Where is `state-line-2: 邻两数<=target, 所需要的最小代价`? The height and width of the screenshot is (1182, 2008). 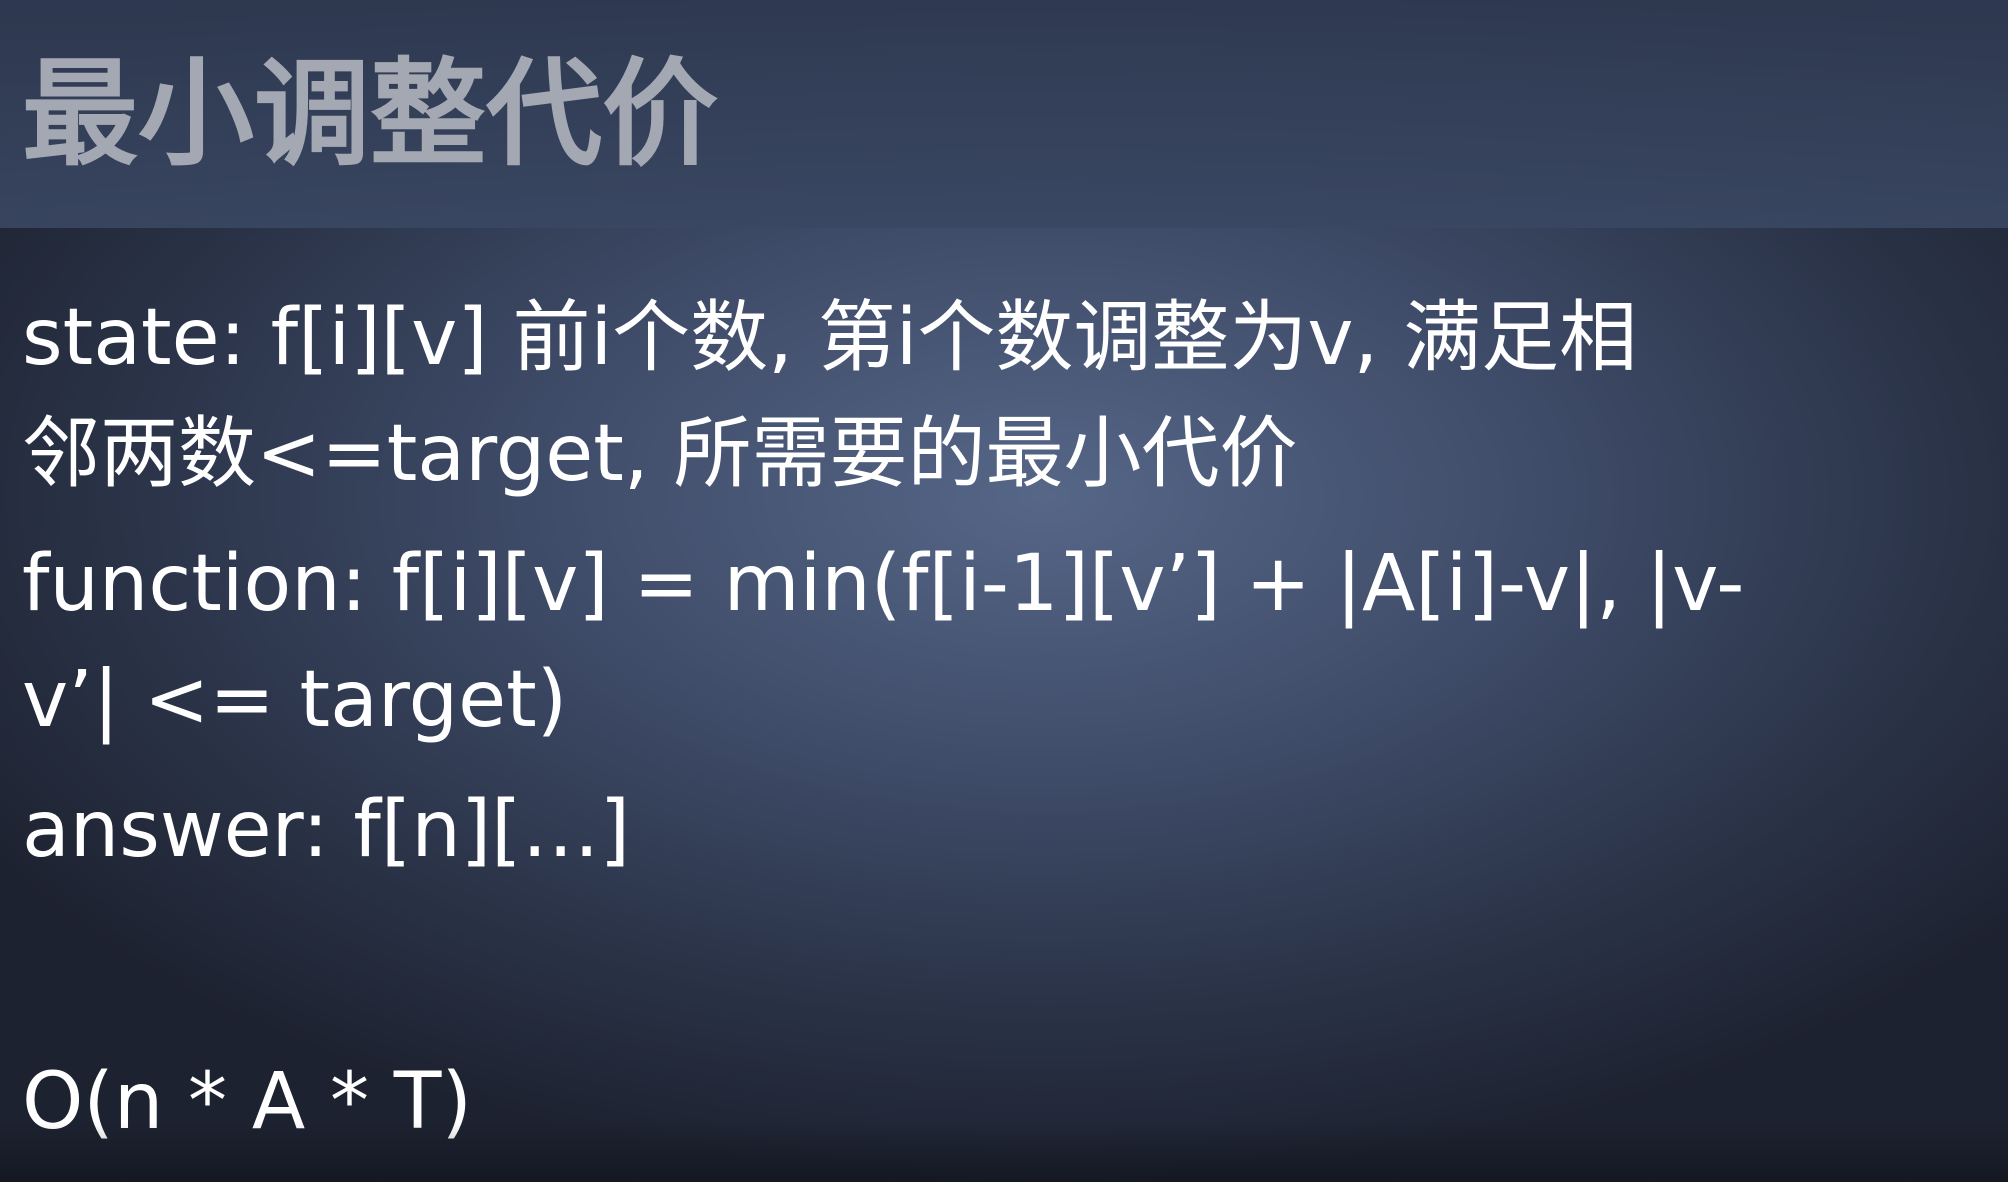 state-line-2: 邻两数<=target, 所需要的最小代价 is located at coordinates (660, 454).